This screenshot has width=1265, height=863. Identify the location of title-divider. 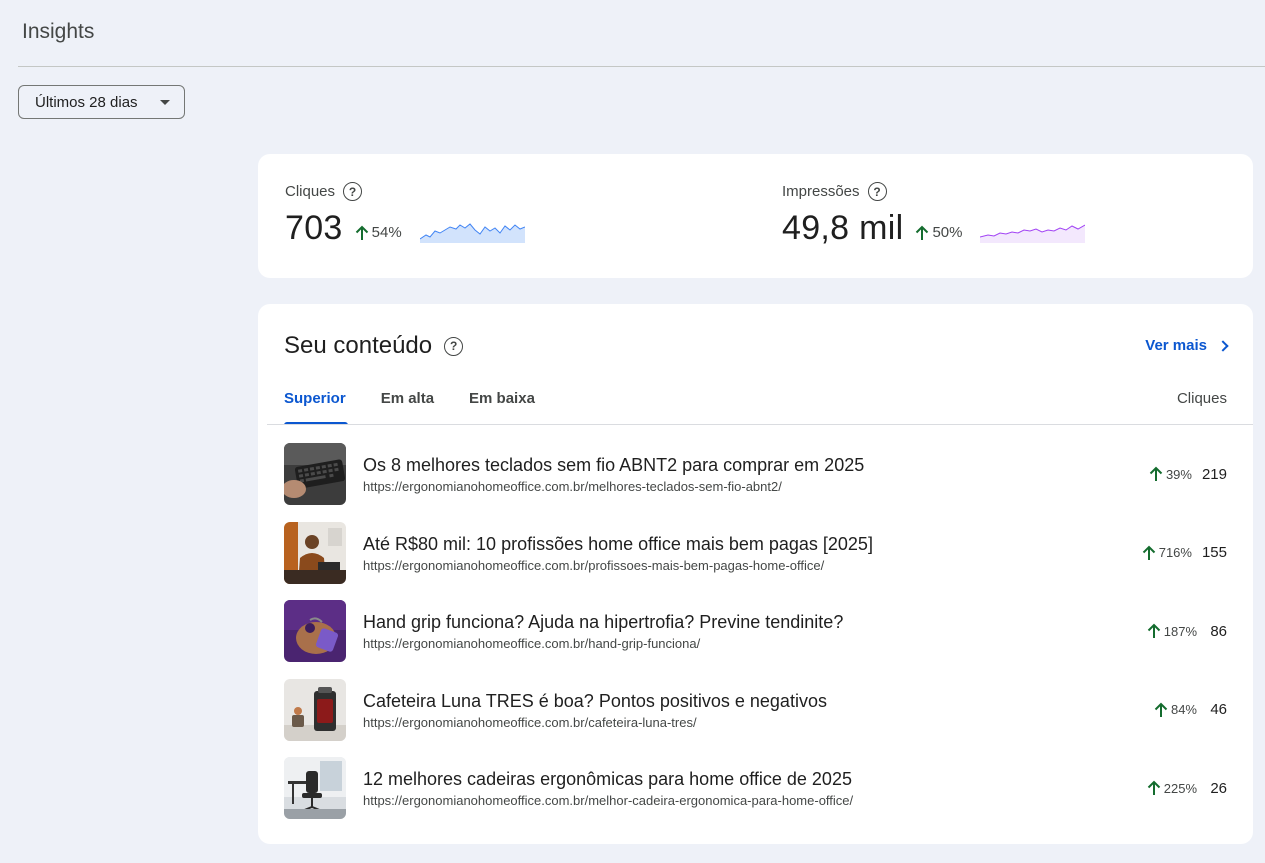
(641, 66).